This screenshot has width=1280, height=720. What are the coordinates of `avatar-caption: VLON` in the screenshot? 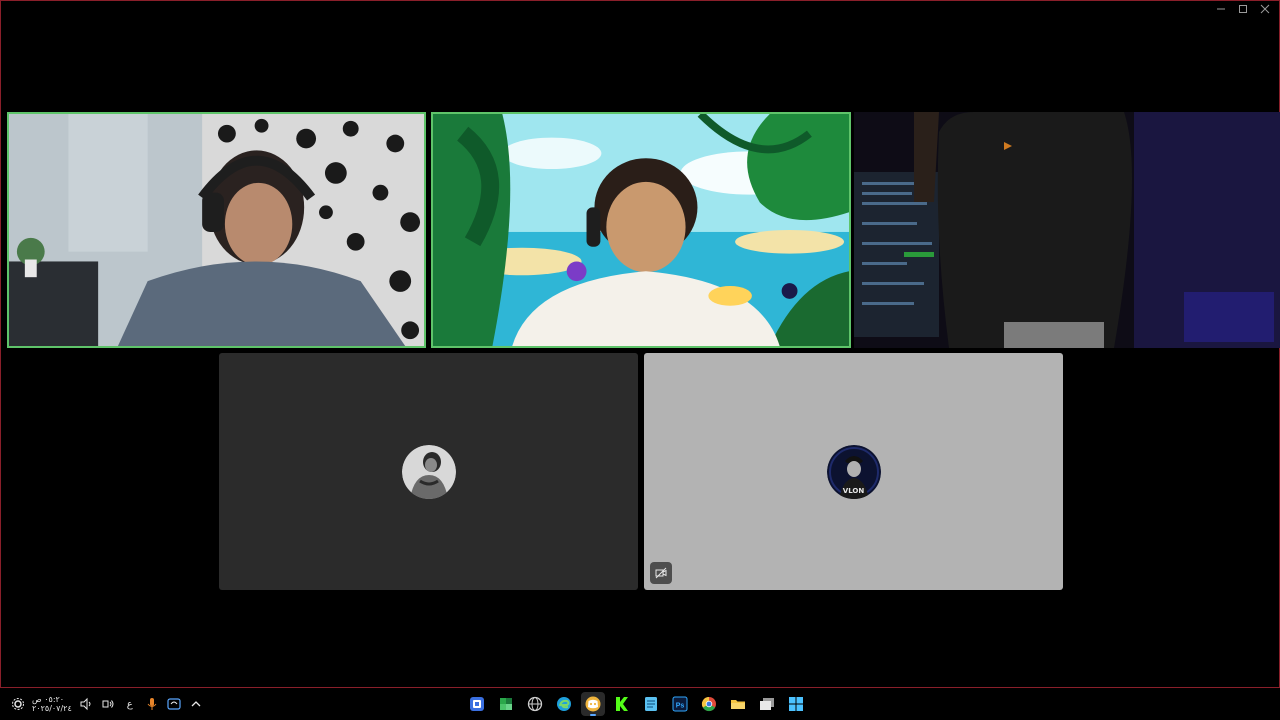 It's located at (853, 490).